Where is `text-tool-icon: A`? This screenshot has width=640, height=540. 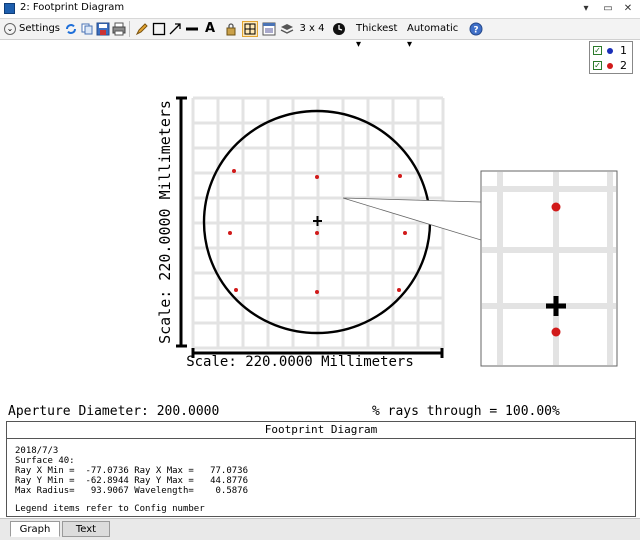
text-tool-icon: A is located at coordinates (210, 29).